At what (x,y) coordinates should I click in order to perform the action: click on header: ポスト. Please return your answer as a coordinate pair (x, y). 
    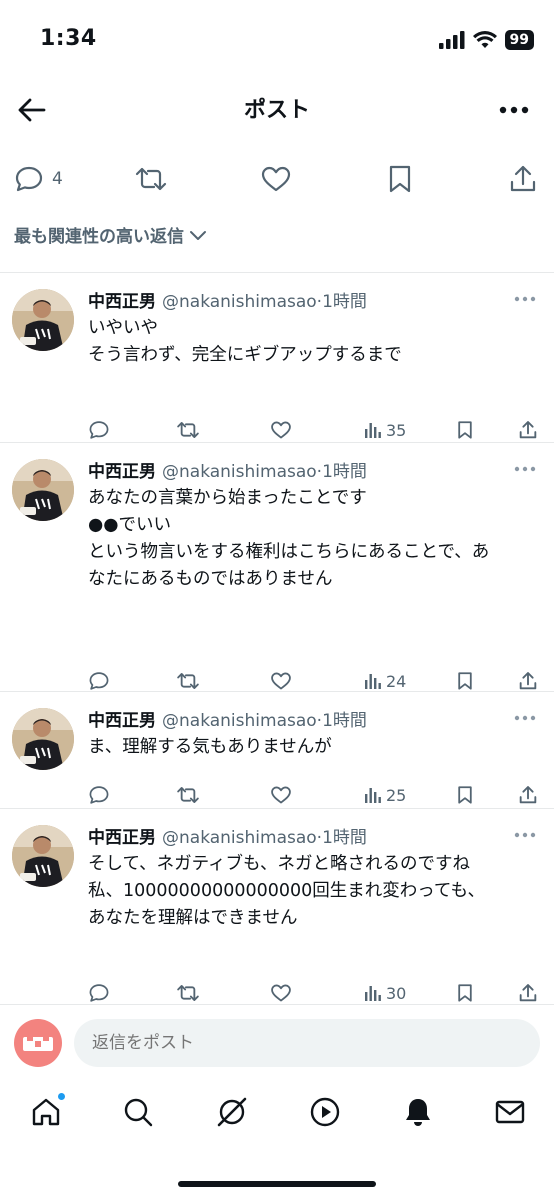
    Looking at the image, I should click on (277, 108).